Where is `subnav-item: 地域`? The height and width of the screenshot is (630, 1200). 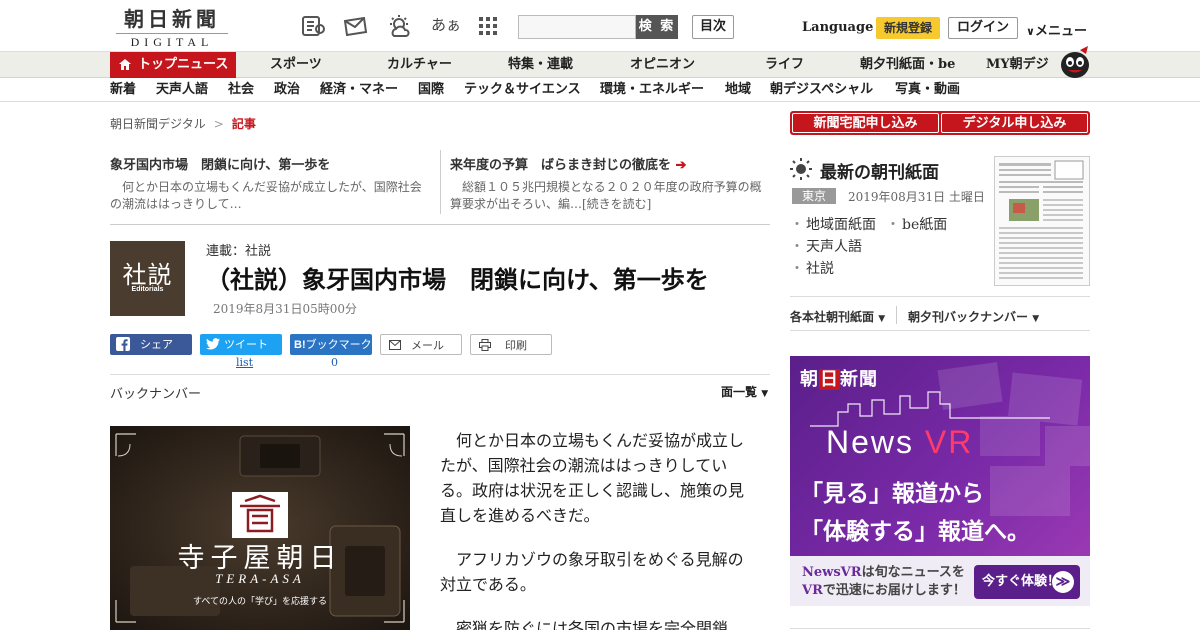 subnav-item: 地域 is located at coordinates (738, 90).